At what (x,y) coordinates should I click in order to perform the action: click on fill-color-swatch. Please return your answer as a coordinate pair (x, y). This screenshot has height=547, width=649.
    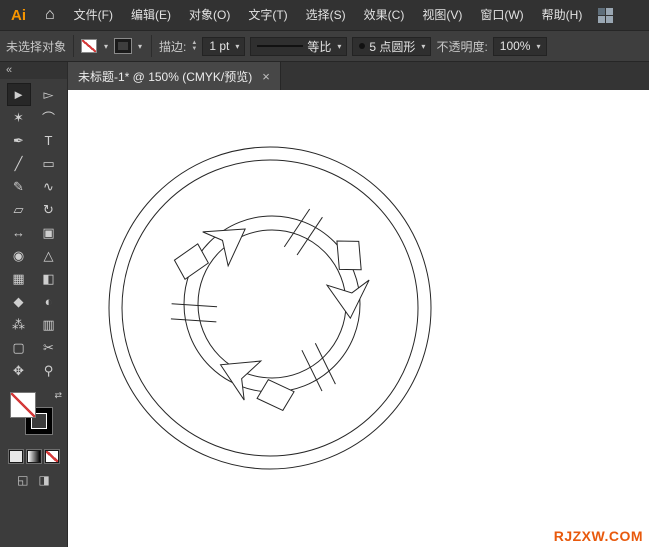
    Looking at the image, I should click on (89, 46).